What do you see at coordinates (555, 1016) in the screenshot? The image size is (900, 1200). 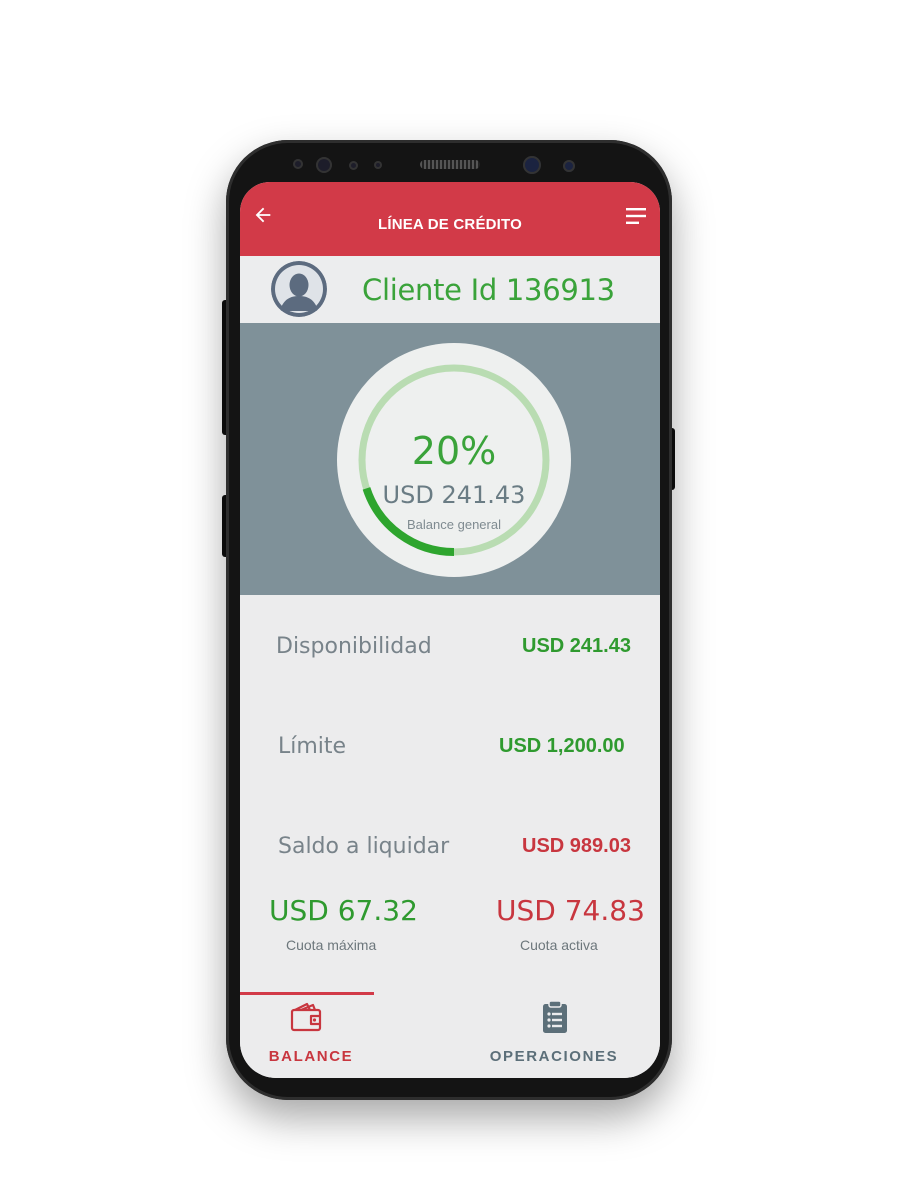 I see `clipboard-list-icon` at bounding box center [555, 1016].